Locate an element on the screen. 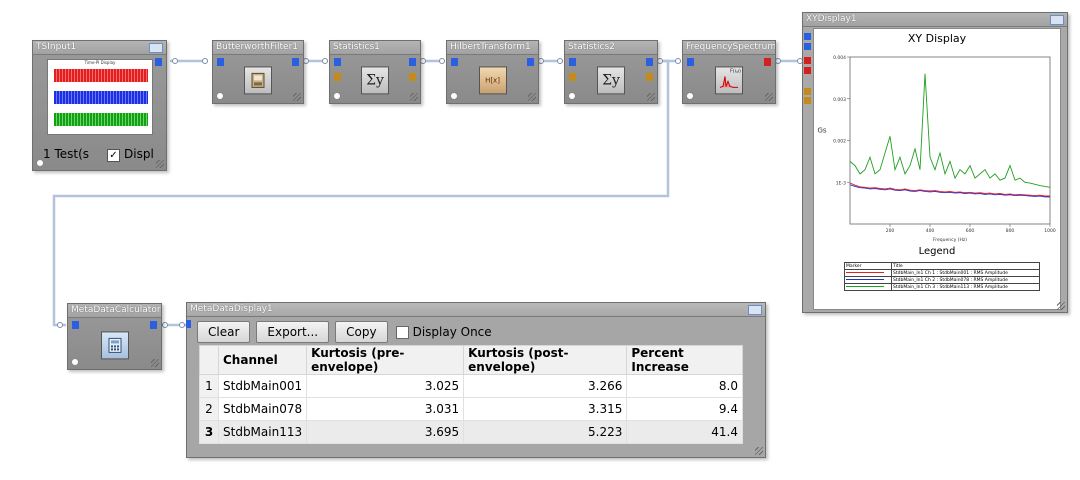  test-count-label: 1 Test(s is located at coordinates (66, 154).